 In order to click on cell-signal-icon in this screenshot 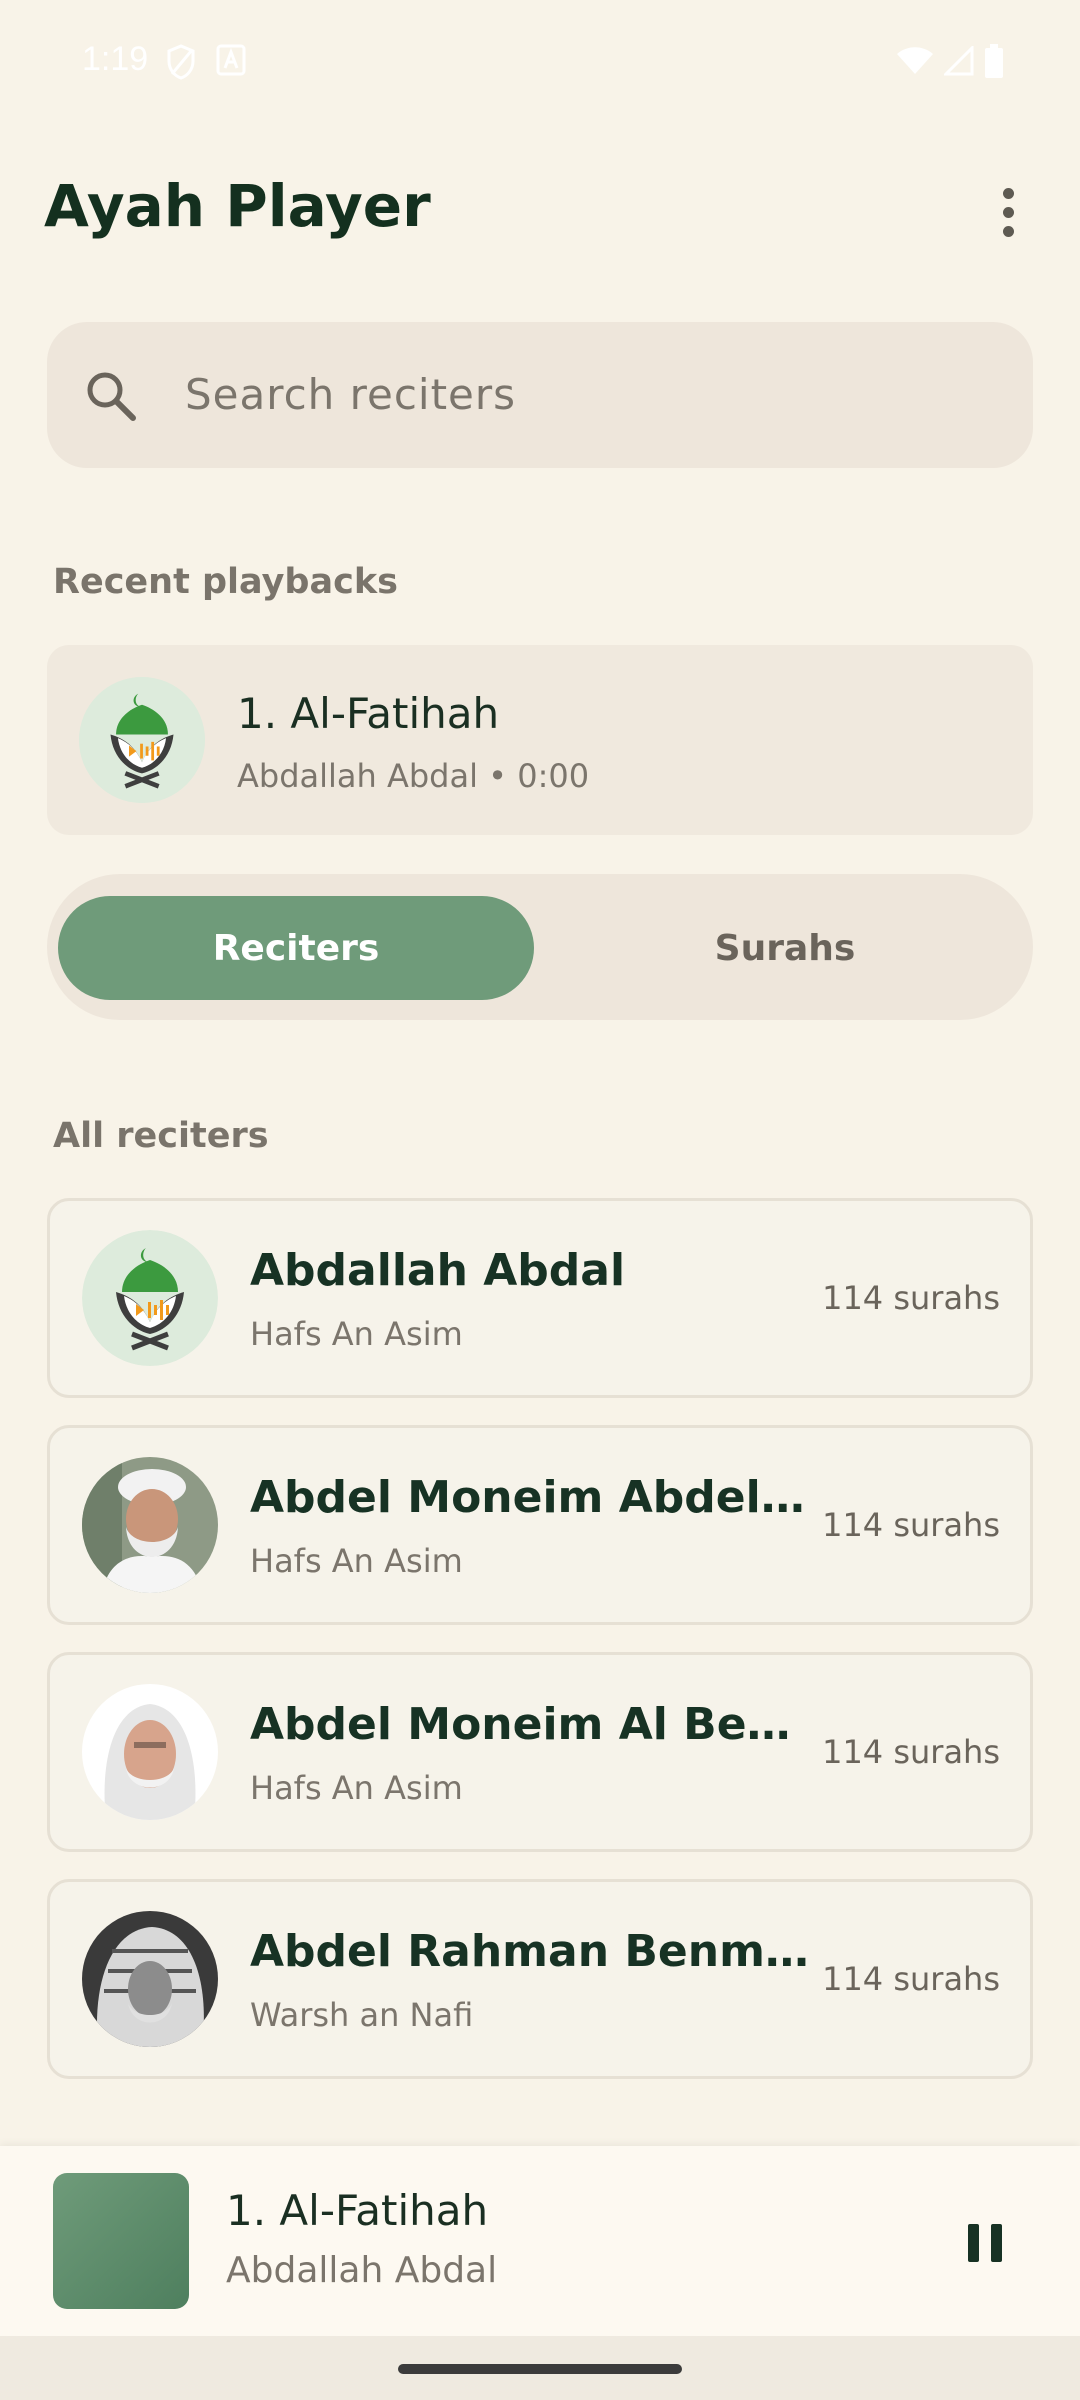, I will do `click(959, 61)`.